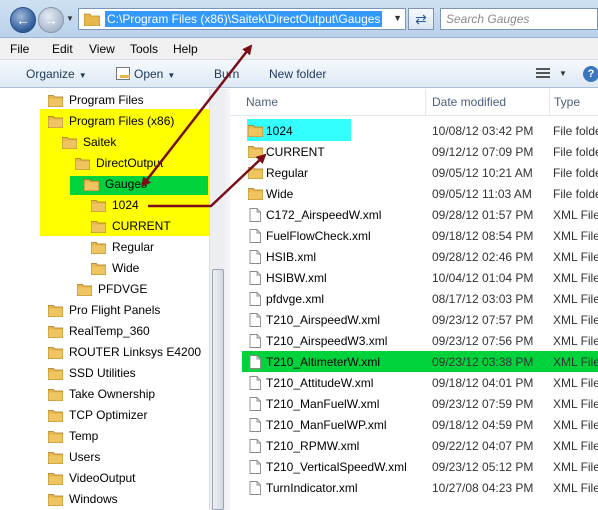 The height and width of the screenshot is (510, 598). I want to click on file-name: Regular, so click(287, 173).